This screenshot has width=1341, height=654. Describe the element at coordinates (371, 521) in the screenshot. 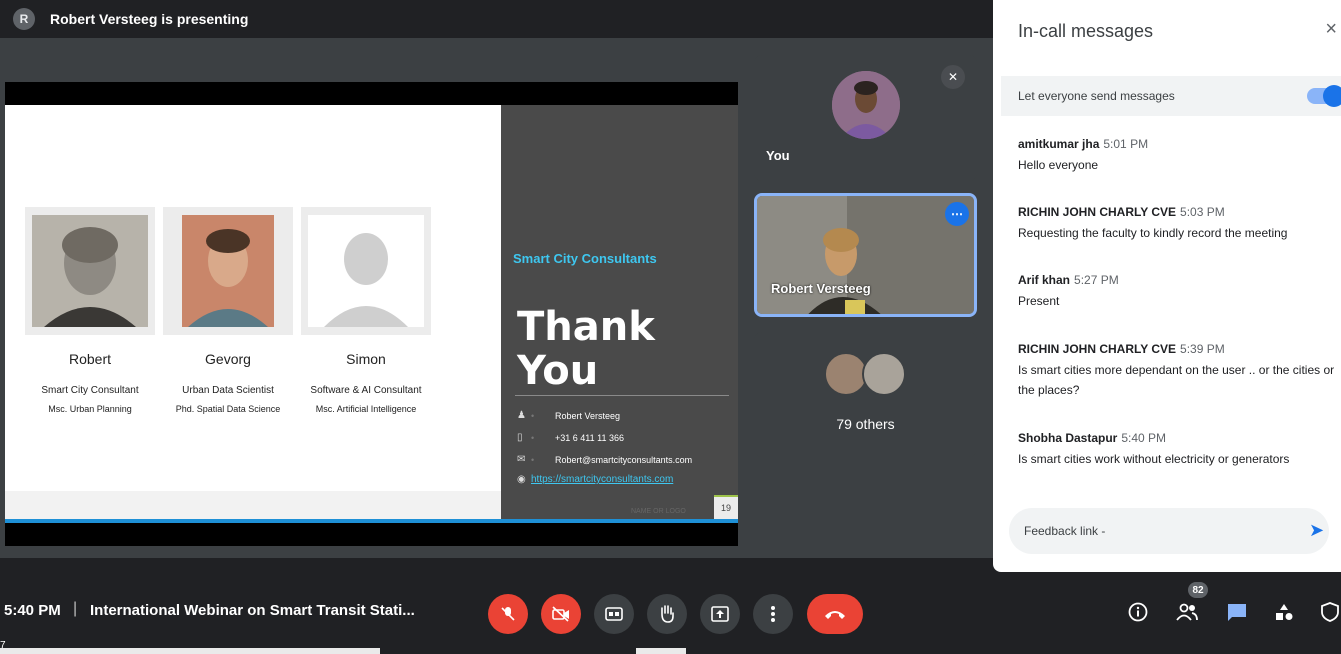

I see `slide-accent-bar` at that location.